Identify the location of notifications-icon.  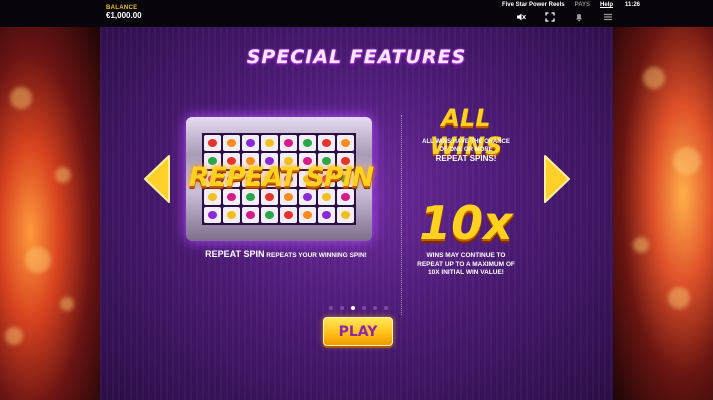
(579, 17).